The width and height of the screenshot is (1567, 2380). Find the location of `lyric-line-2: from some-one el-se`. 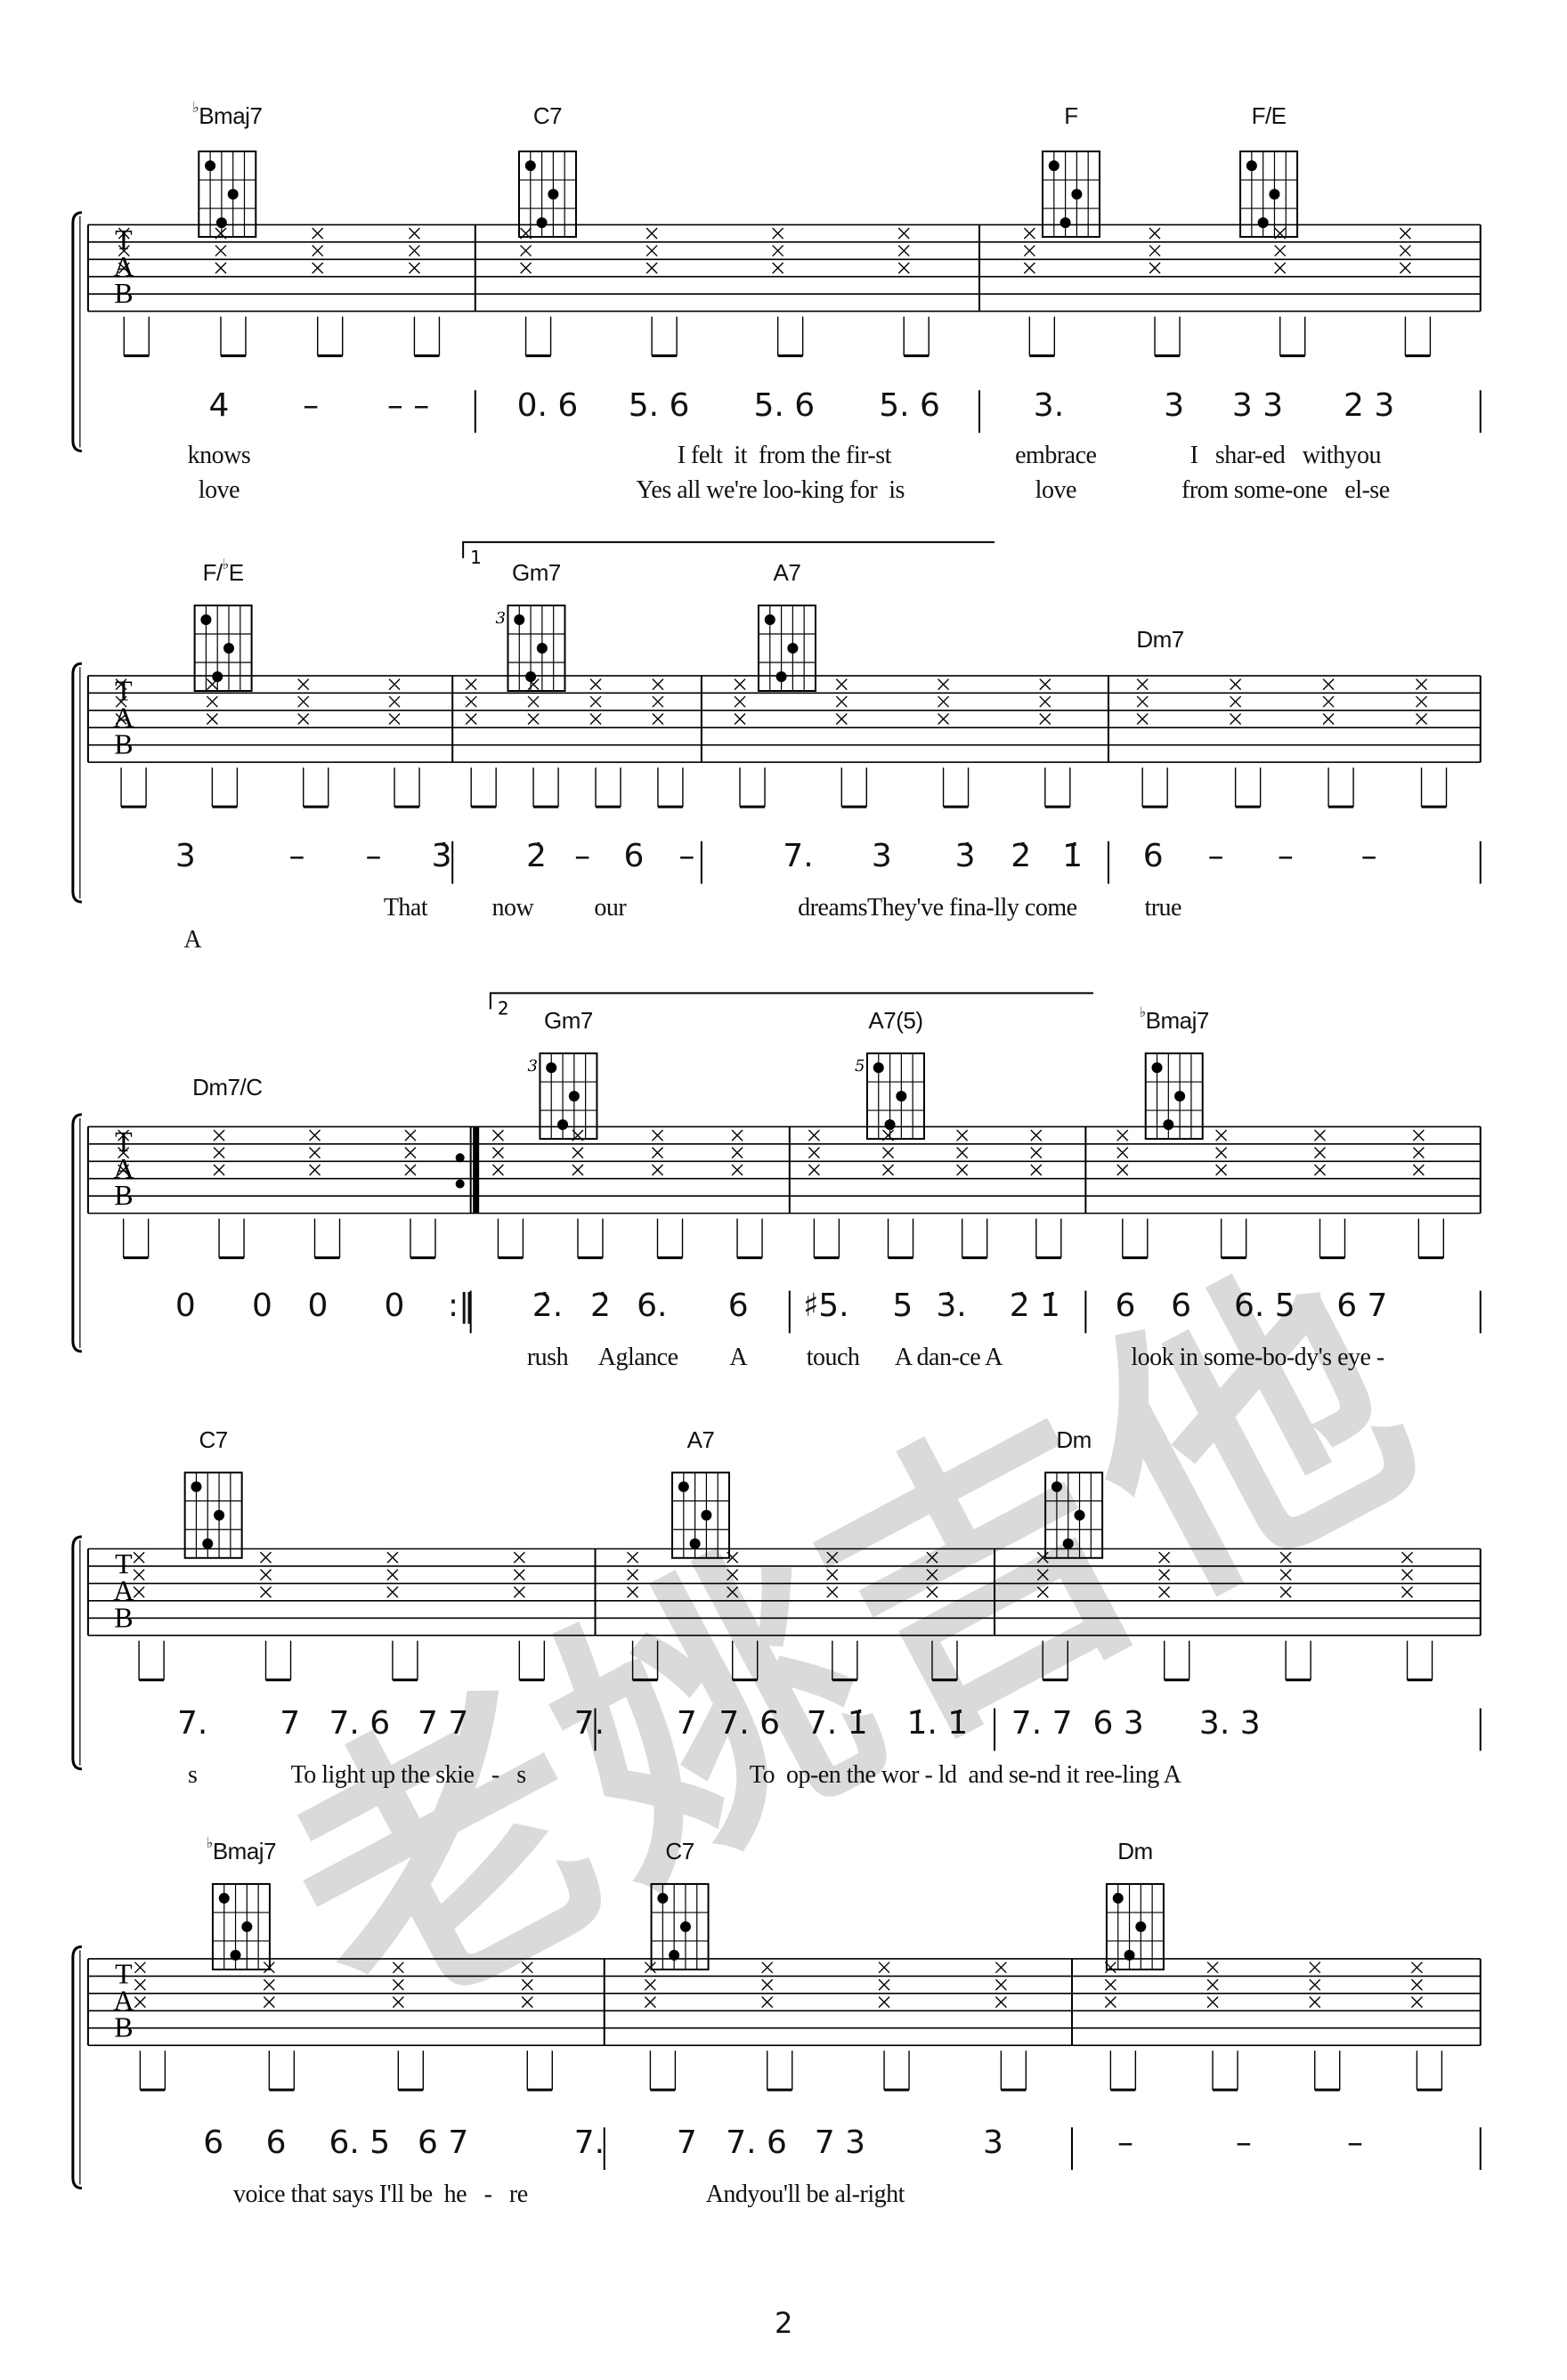

lyric-line-2: from some-one el-se is located at coordinates (1285, 491).